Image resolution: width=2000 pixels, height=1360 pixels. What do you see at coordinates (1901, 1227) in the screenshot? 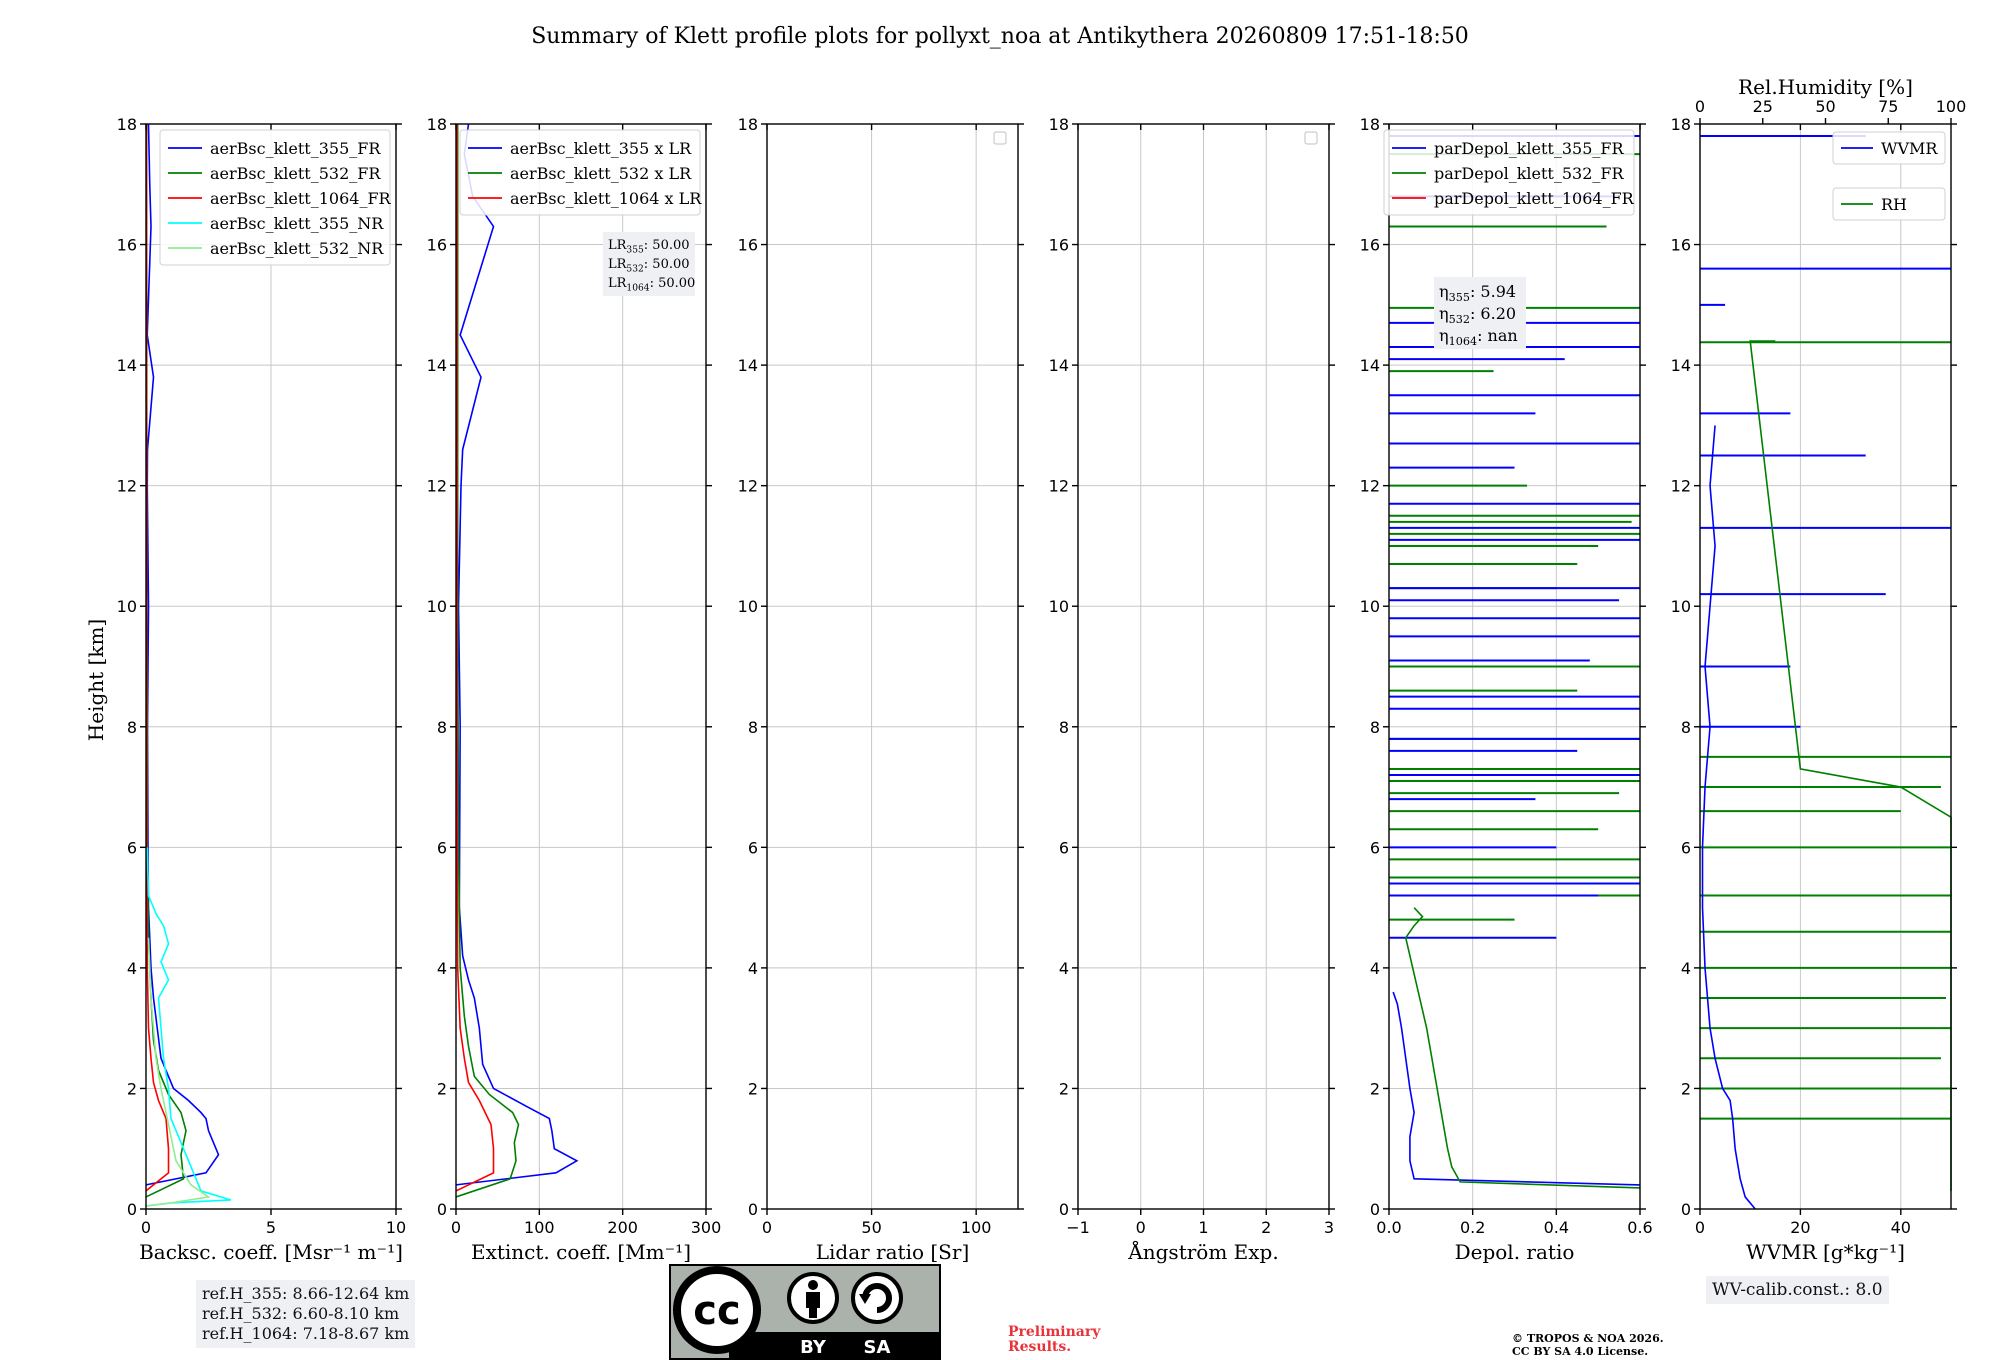
I see `x-tick-label: 40` at bounding box center [1901, 1227].